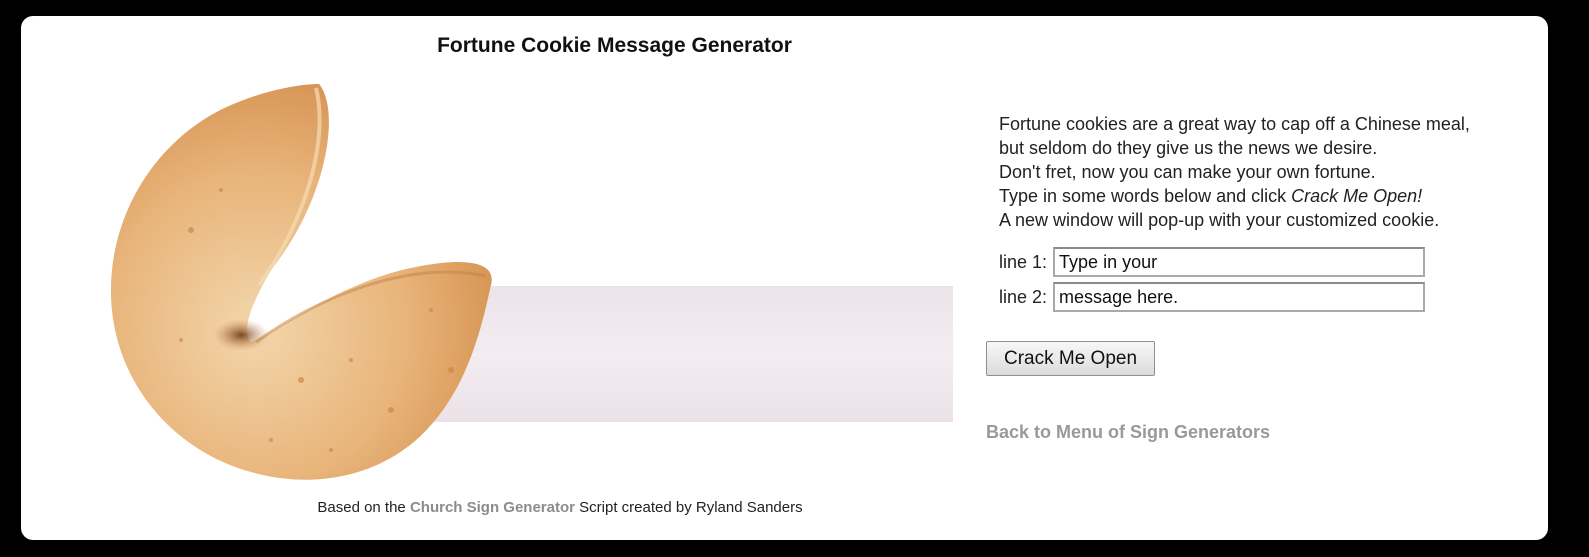  I want to click on page-title: Fortune Cookie Message Generator, so click(614, 45).